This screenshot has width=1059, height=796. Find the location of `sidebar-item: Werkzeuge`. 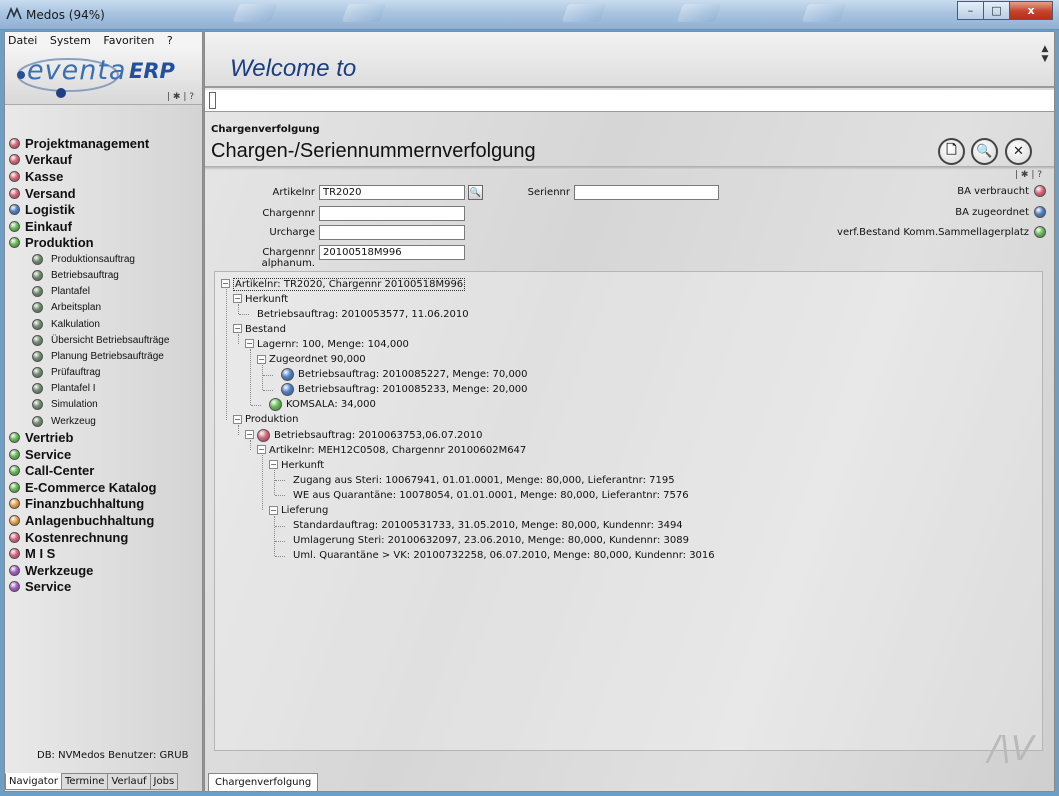

sidebar-item: Werkzeuge is located at coordinates (103, 570).